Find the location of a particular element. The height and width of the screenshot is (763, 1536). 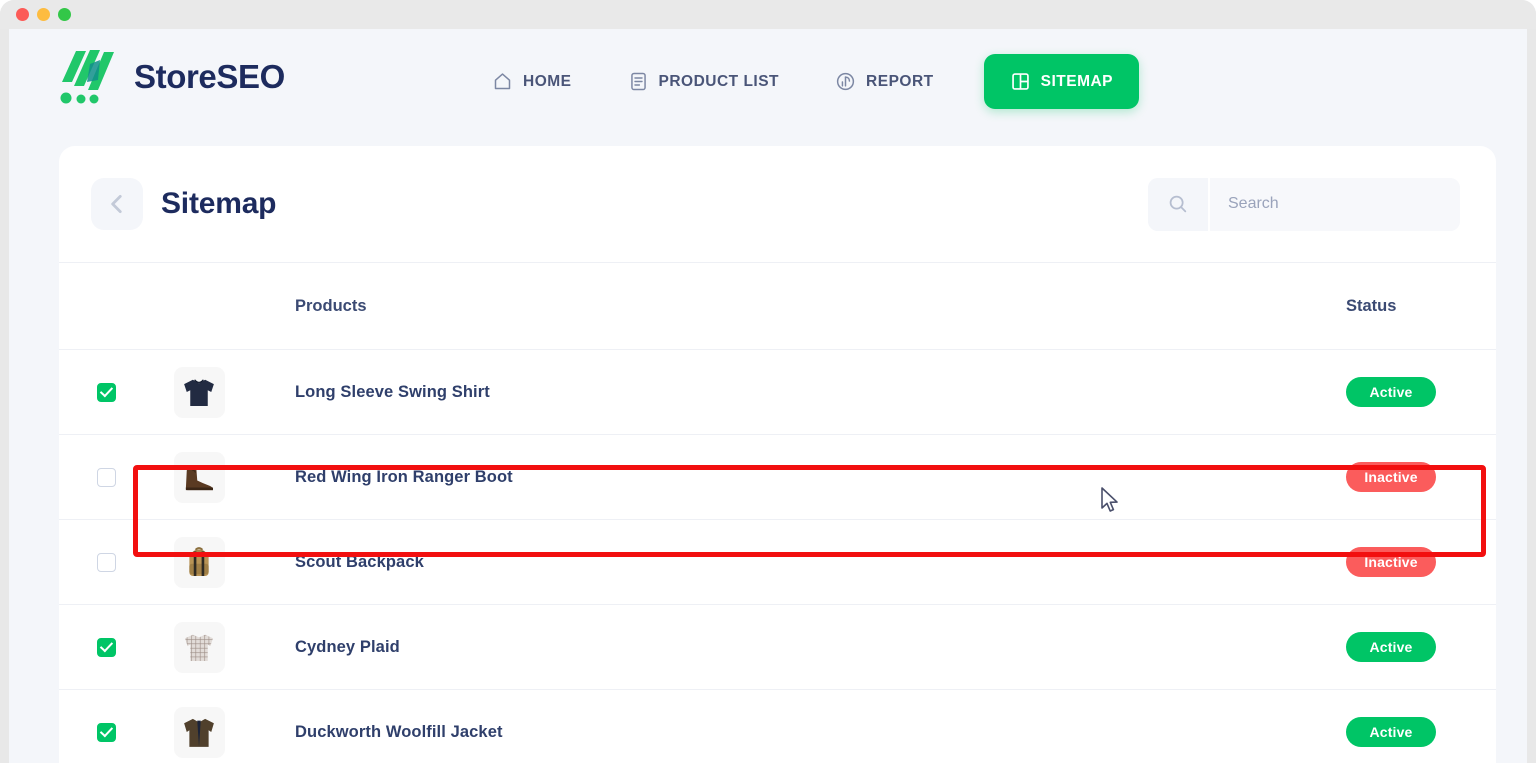

table-header-row: Products Status is located at coordinates (777, 305).